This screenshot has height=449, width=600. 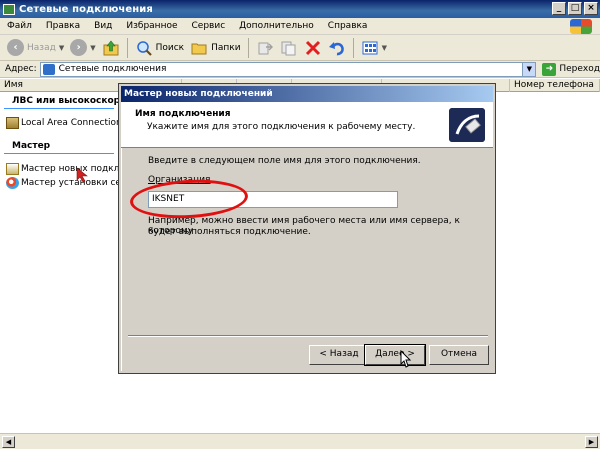 I want to click on example-text-line2: будет выполняться подключение., so click(x=229, y=232).